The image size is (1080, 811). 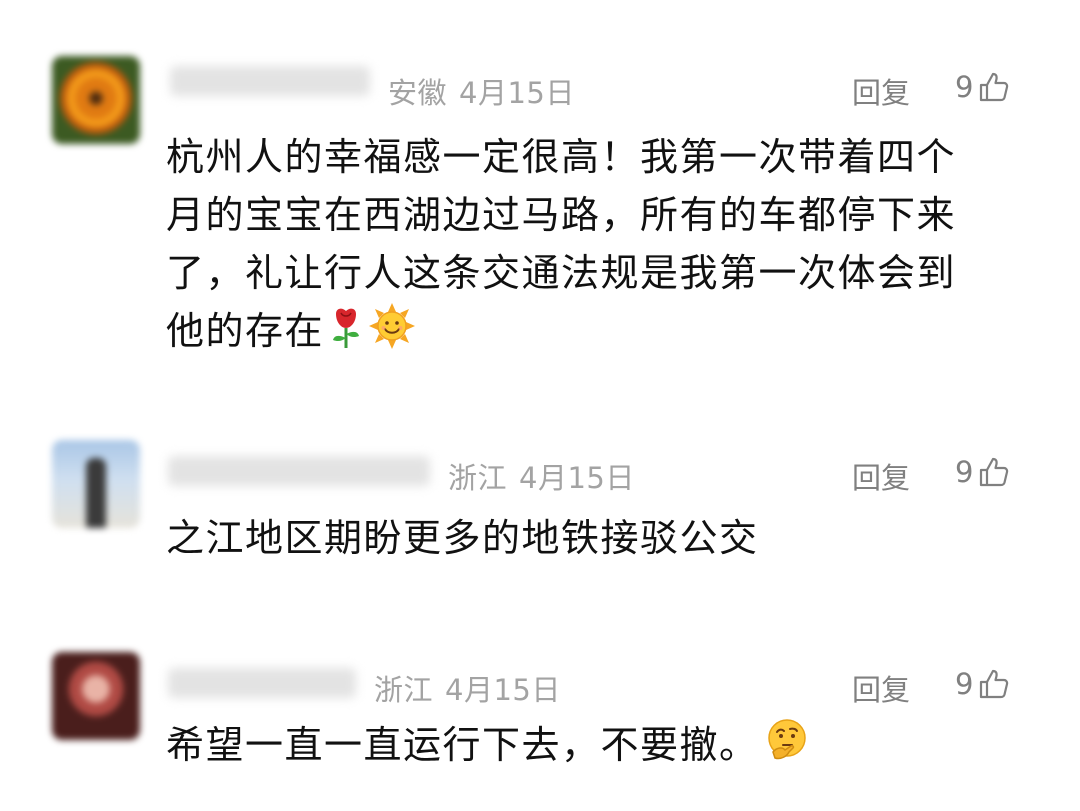 What do you see at coordinates (786, 739) in the screenshot?
I see `thinking-face-icon` at bounding box center [786, 739].